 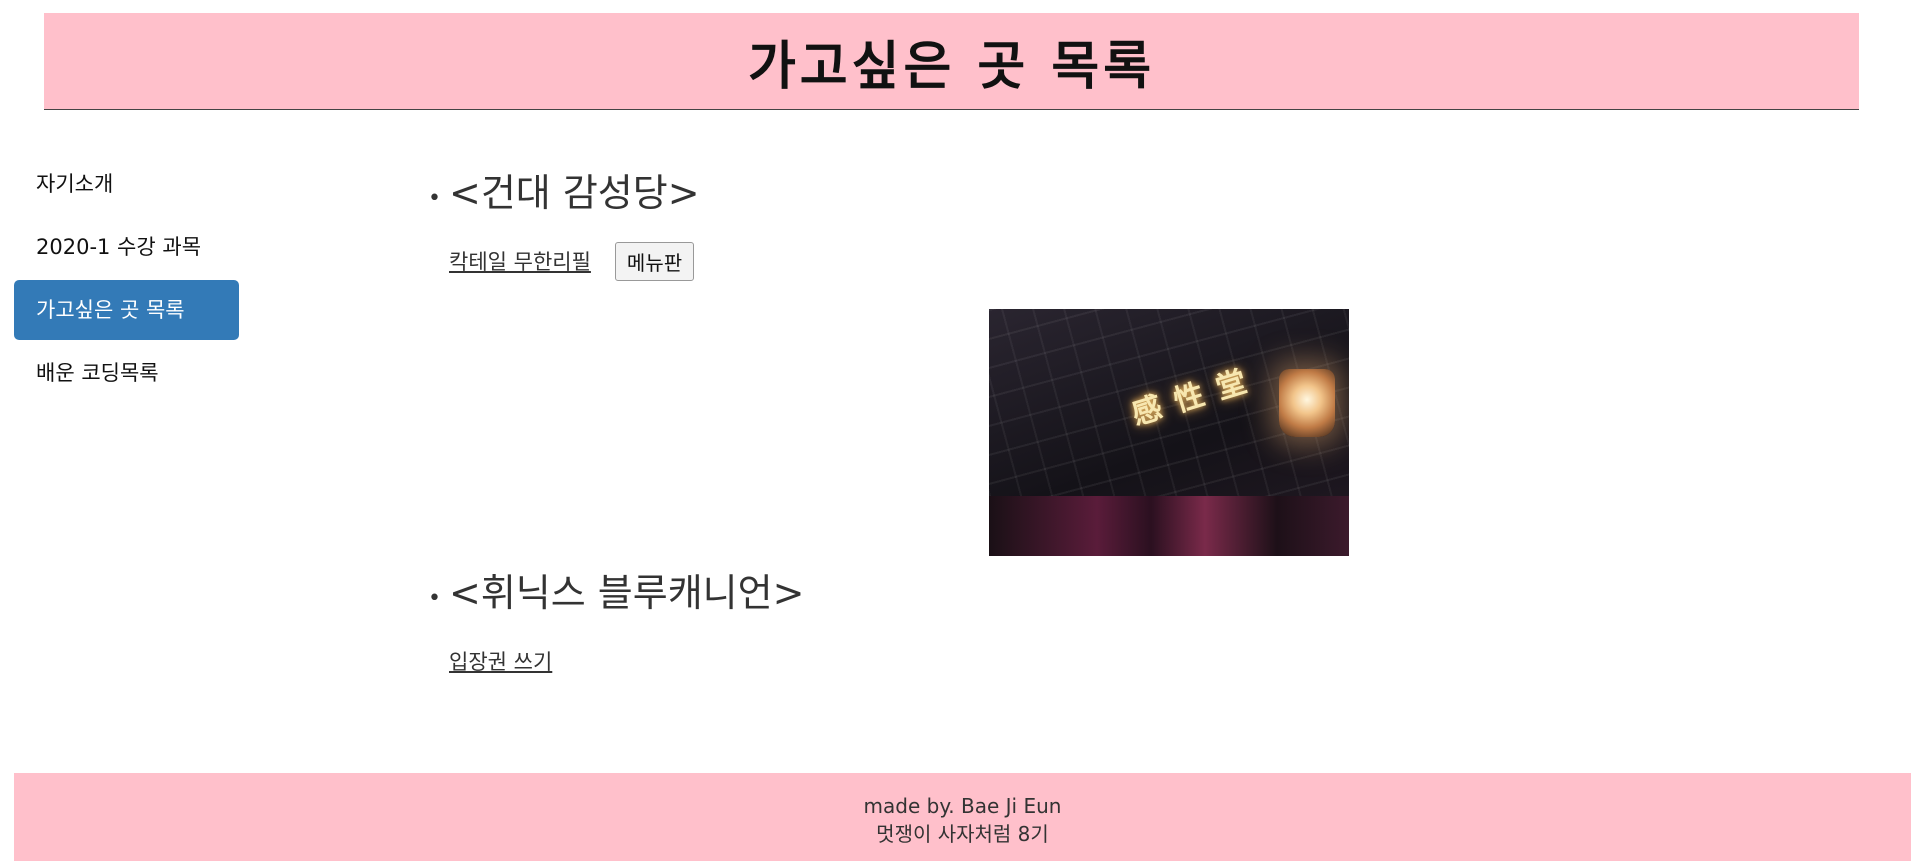 What do you see at coordinates (654, 261) in the screenshot?
I see `menu-button: 메뉴판` at bounding box center [654, 261].